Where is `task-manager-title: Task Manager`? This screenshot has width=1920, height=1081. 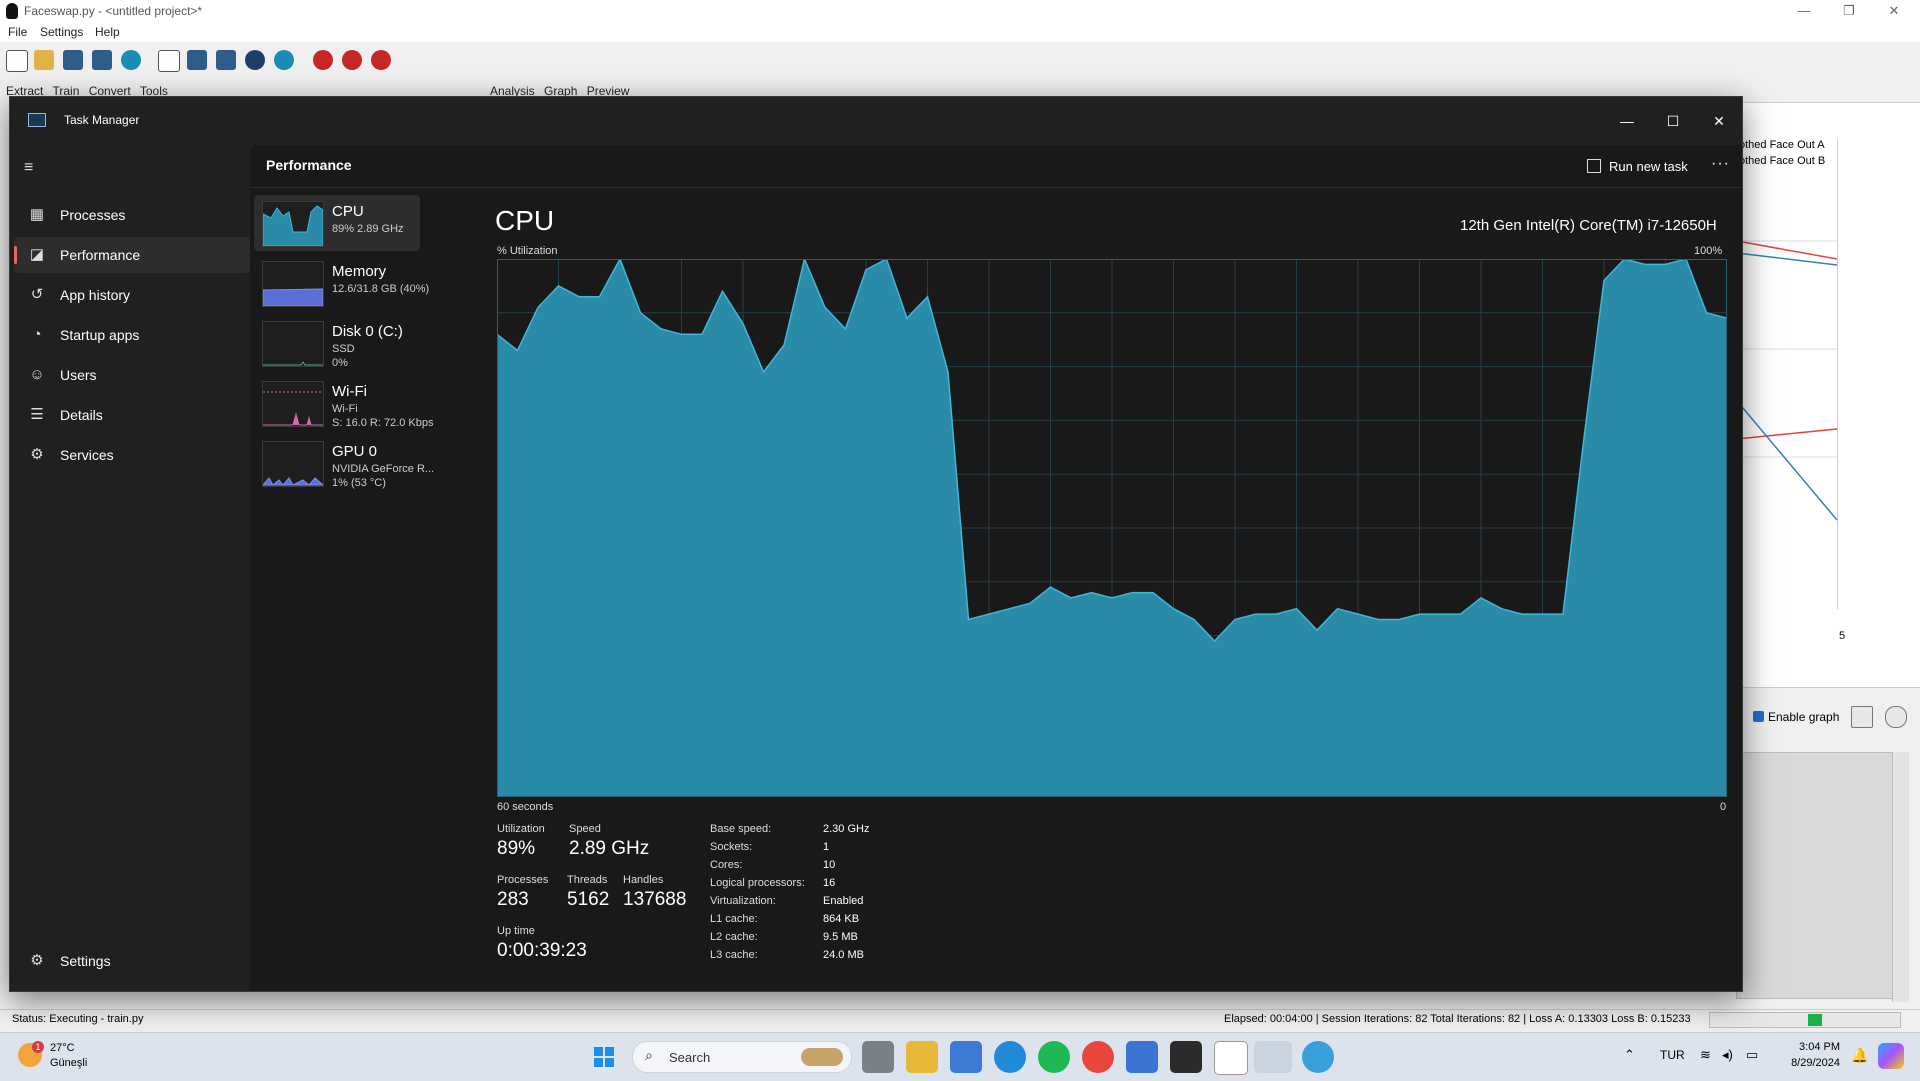
task-manager-title: Task Manager is located at coordinates (102, 120).